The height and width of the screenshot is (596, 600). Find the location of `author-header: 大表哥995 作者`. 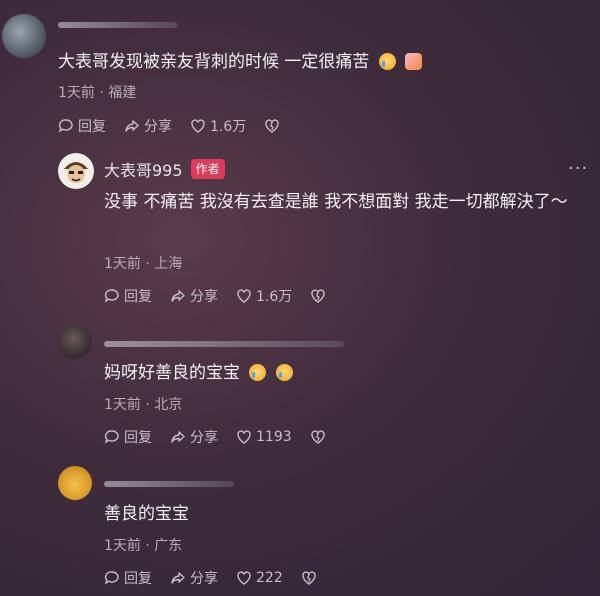

author-header: 大表哥995 作者 is located at coordinates (164, 169).